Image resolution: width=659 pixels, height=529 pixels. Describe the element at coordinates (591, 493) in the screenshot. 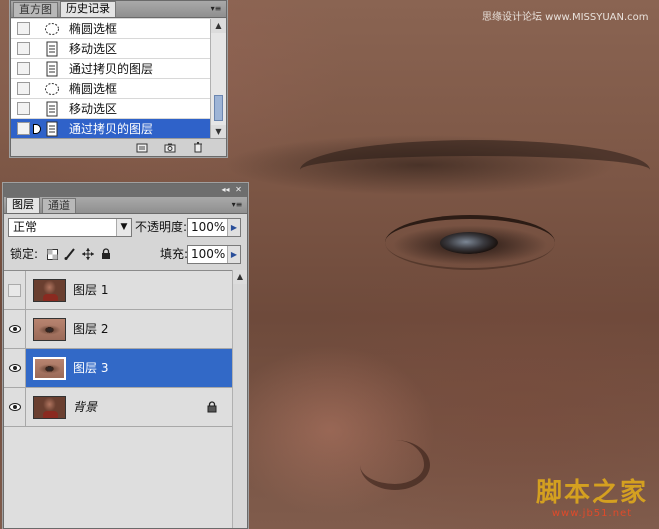

I see `watermark-logo-text: 脚本之家` at that location.